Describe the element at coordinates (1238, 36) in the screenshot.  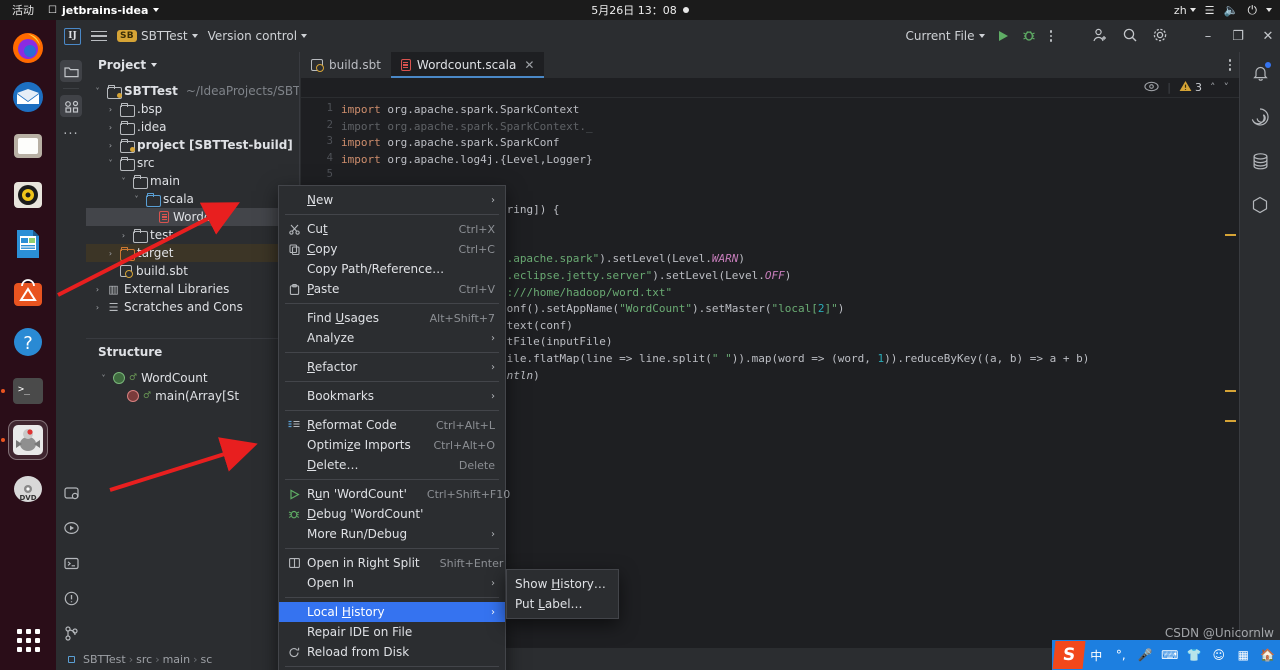
I see `maximize-button: ❐` at that location.